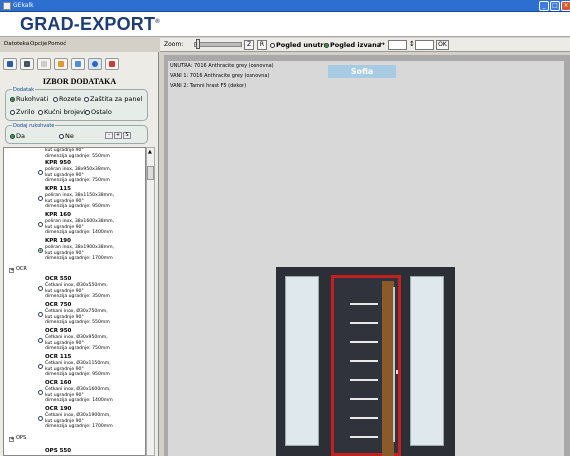 The width and height of the screenshot is (570, 456). What do you see at coordinates (222, 66) in the screenshot?
I see `info-unutra: UNUTRA: 7016 Anthracite grey (osnovna)` at bounding box center [222, 66].